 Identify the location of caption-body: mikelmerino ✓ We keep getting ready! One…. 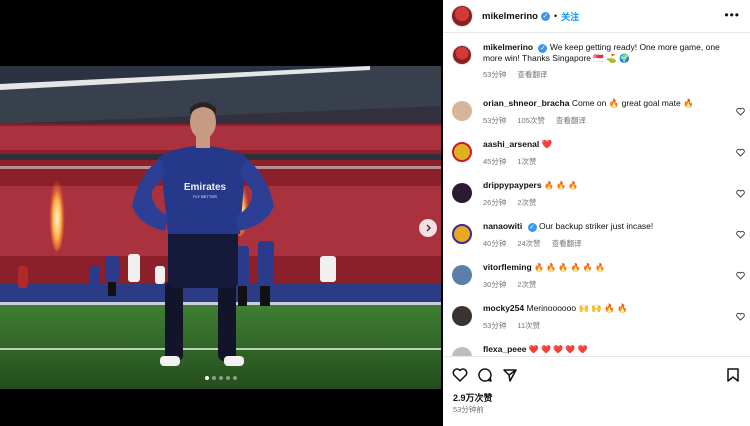
(611, 62).